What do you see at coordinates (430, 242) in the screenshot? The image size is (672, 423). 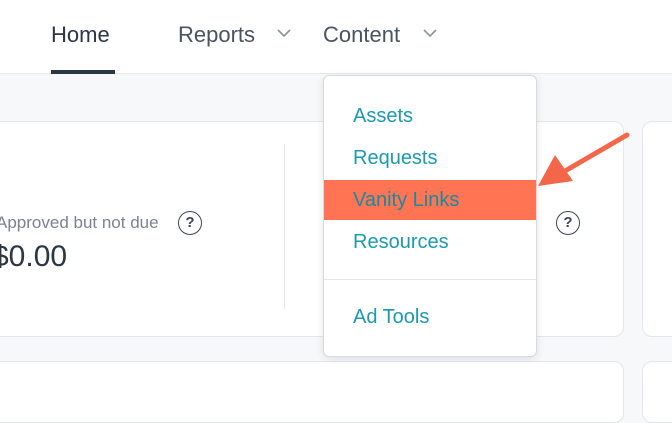 I see `menu-item-resources: Resources` at bounding box center [430, 242].